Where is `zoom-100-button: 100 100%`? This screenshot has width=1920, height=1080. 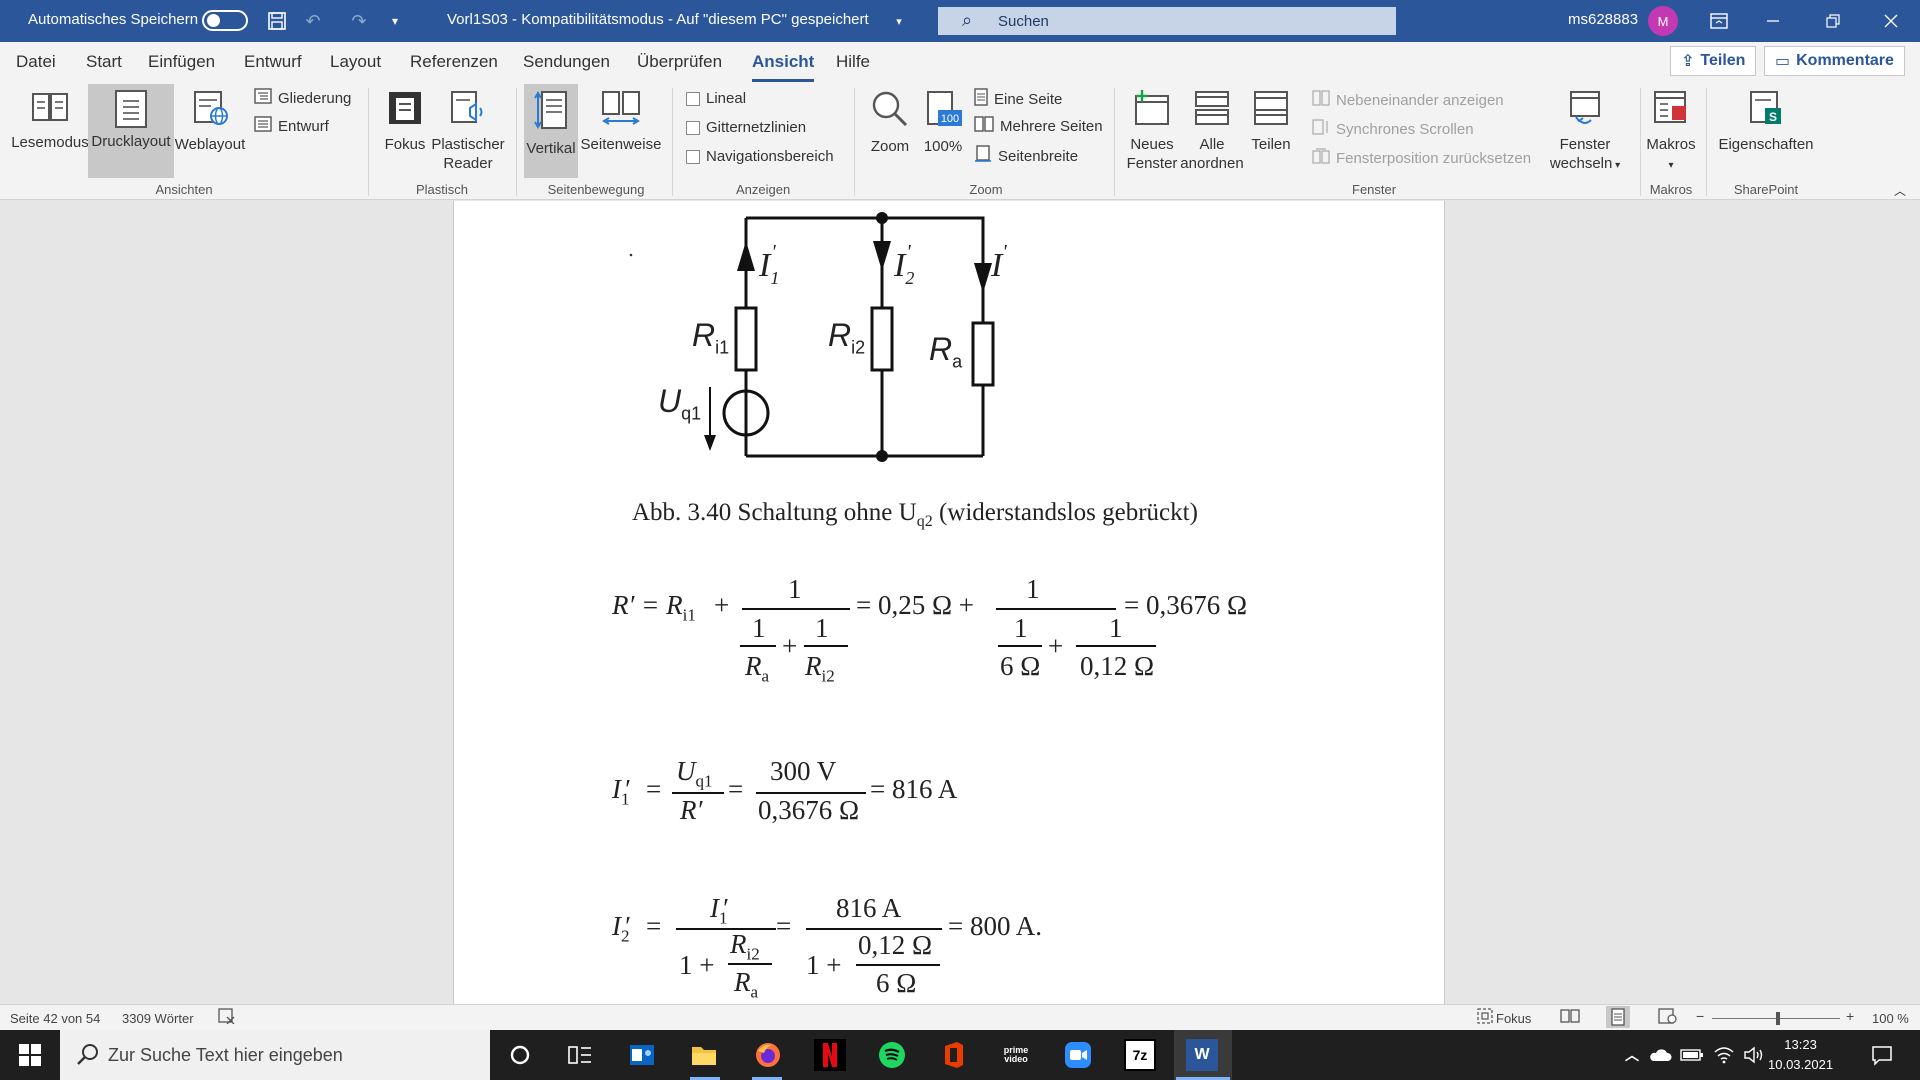
zoom-100-button: 100 100% is located at coordinates (943, 123).